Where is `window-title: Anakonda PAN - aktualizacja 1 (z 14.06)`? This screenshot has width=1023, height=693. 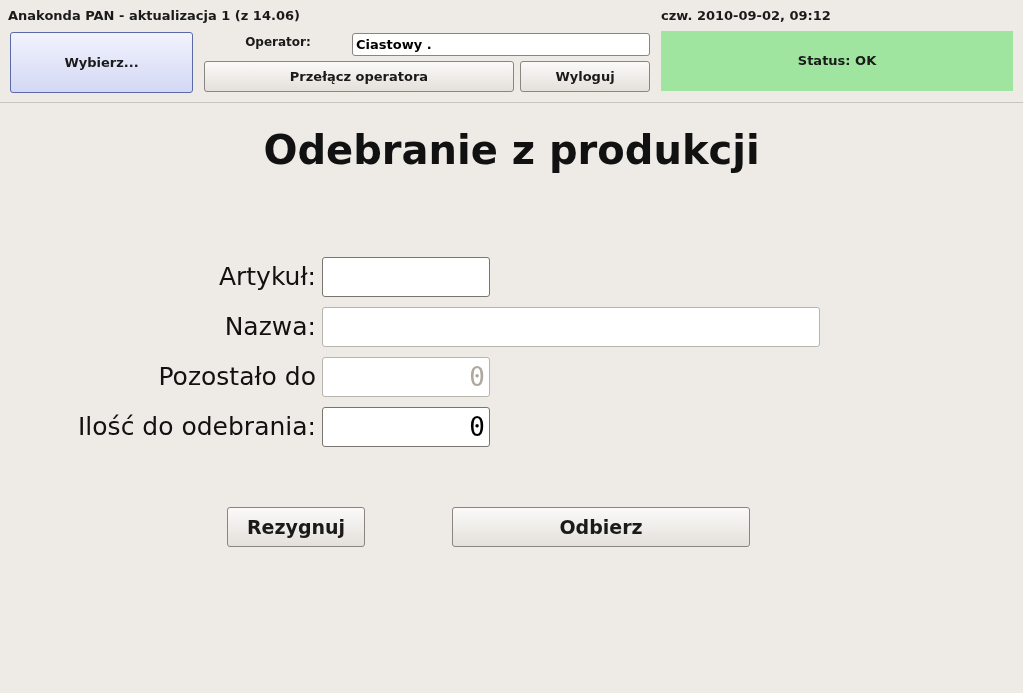 window-title: Anakonda PAN - aktualizacja 1 (z 14.06) is located at coordinates (154, 16).